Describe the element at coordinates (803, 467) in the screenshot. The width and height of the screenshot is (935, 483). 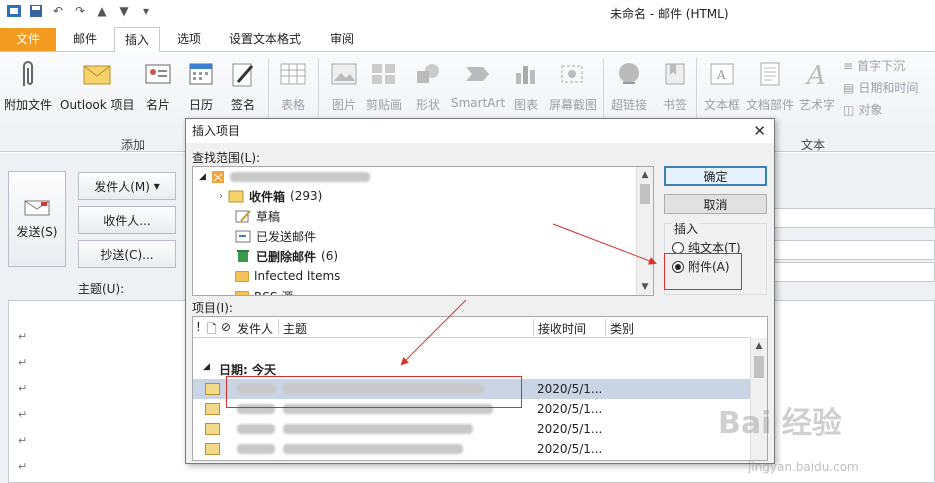
I see `watermark-url: jingyan.baidu.com` at that location.